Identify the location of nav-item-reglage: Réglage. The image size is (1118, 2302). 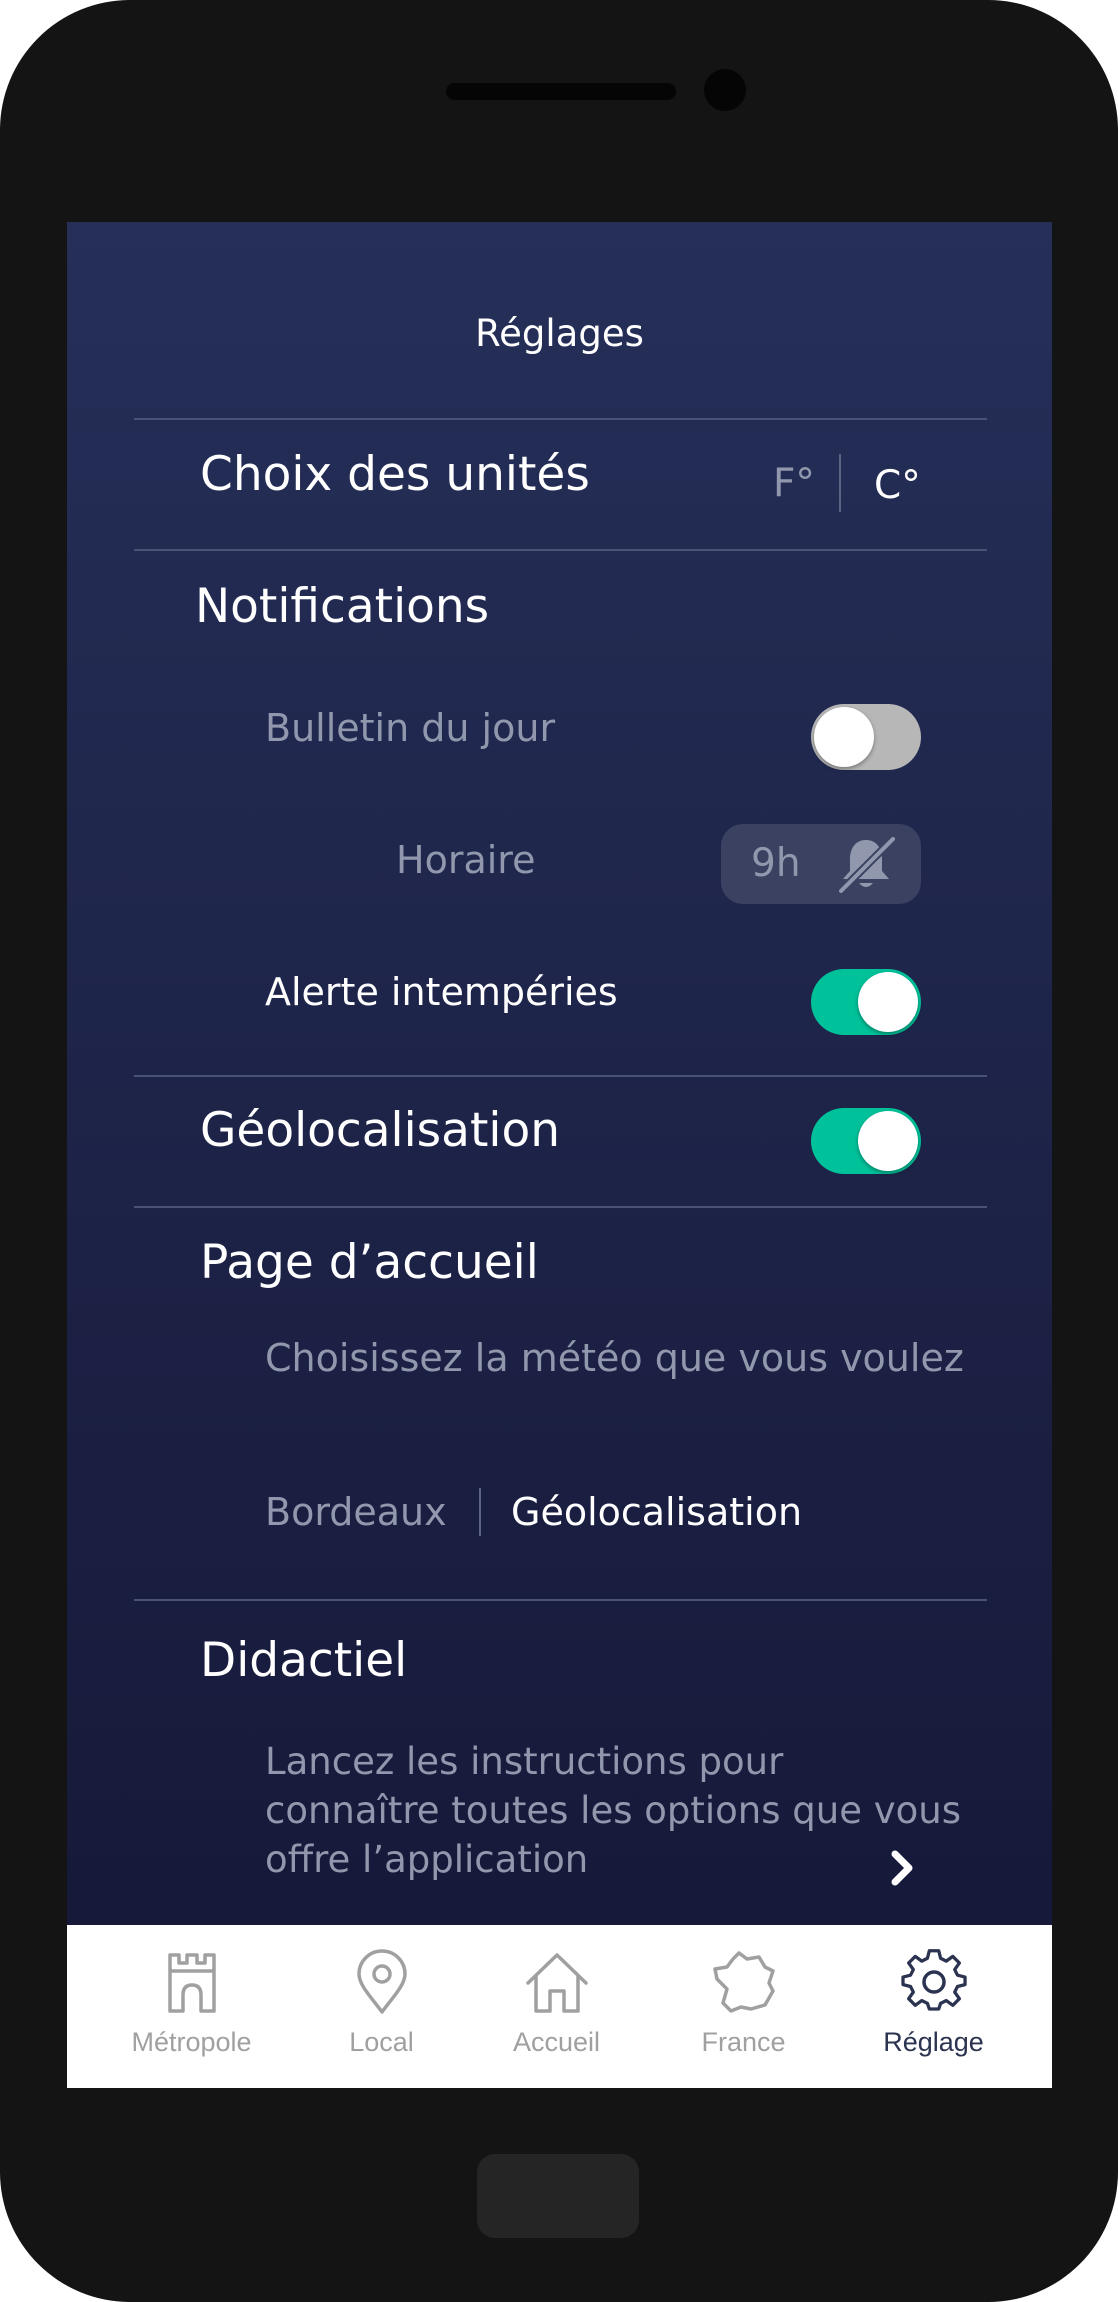
(933, 2006).